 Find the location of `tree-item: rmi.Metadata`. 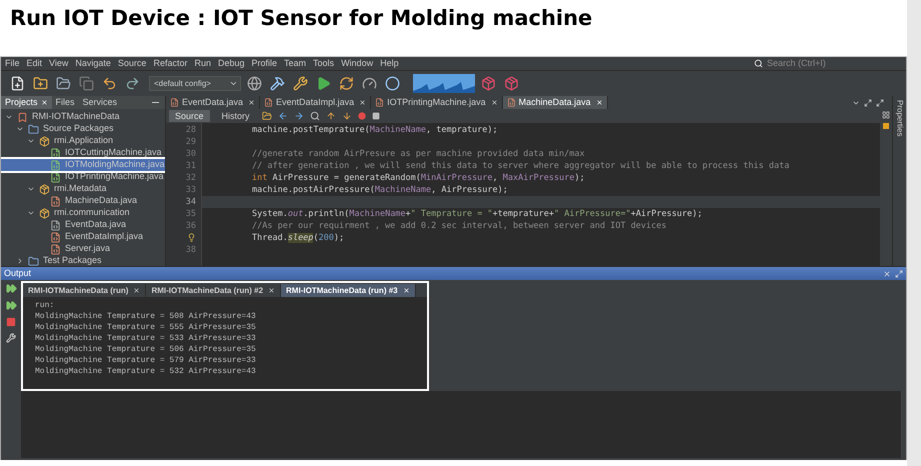

tree-item: rmi.Metadata is located at coordinates (83, 189).